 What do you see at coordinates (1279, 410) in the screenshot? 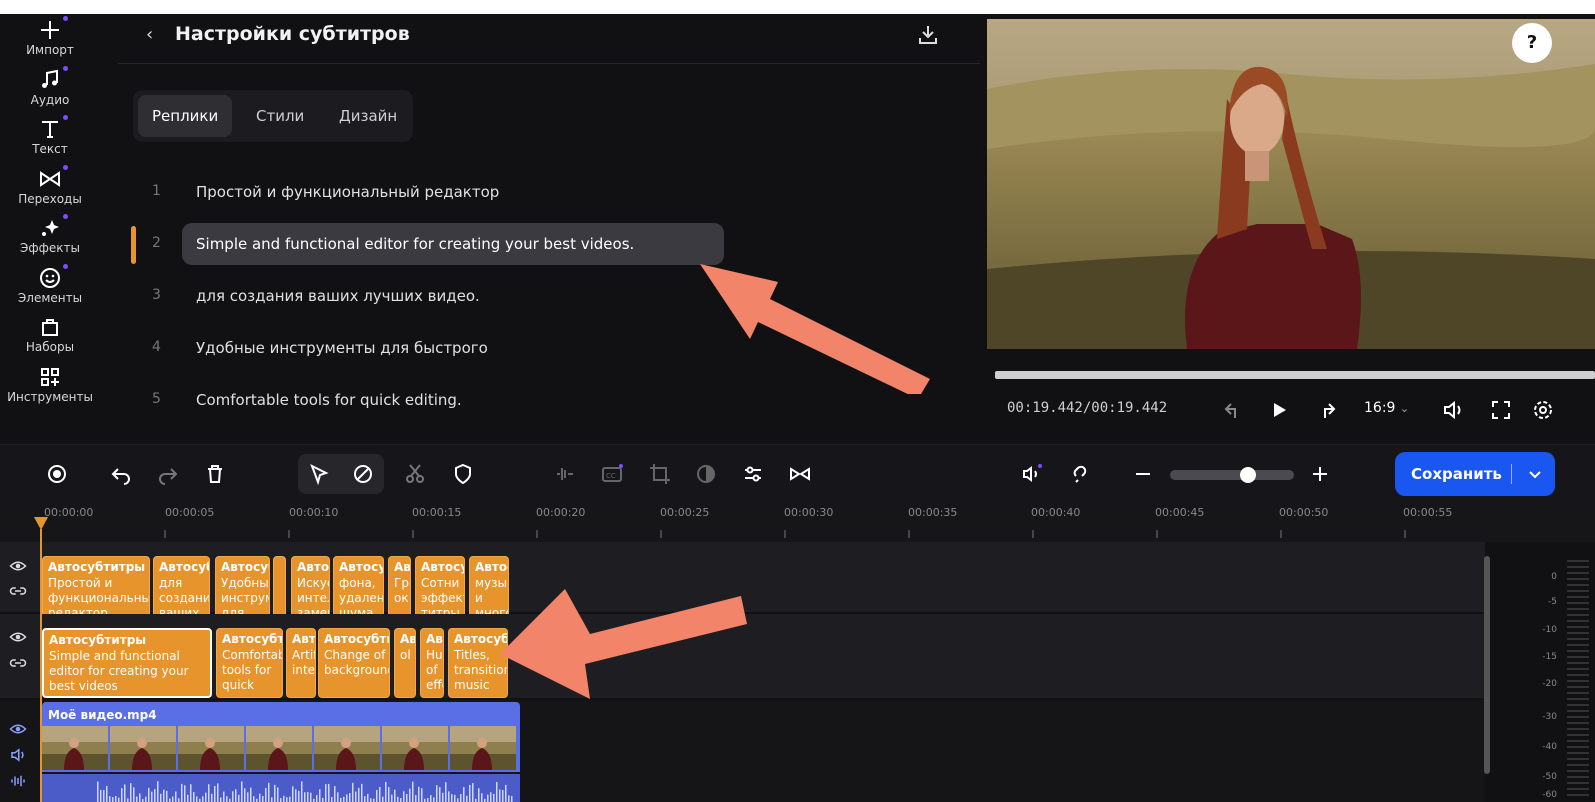
I see `play-icon` at bounding box center [1279, 410].